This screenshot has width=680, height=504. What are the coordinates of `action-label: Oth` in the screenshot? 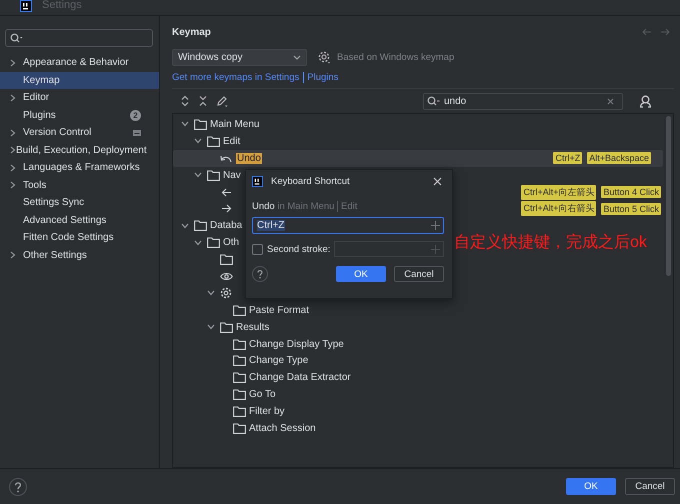 It's located at (231, 242).